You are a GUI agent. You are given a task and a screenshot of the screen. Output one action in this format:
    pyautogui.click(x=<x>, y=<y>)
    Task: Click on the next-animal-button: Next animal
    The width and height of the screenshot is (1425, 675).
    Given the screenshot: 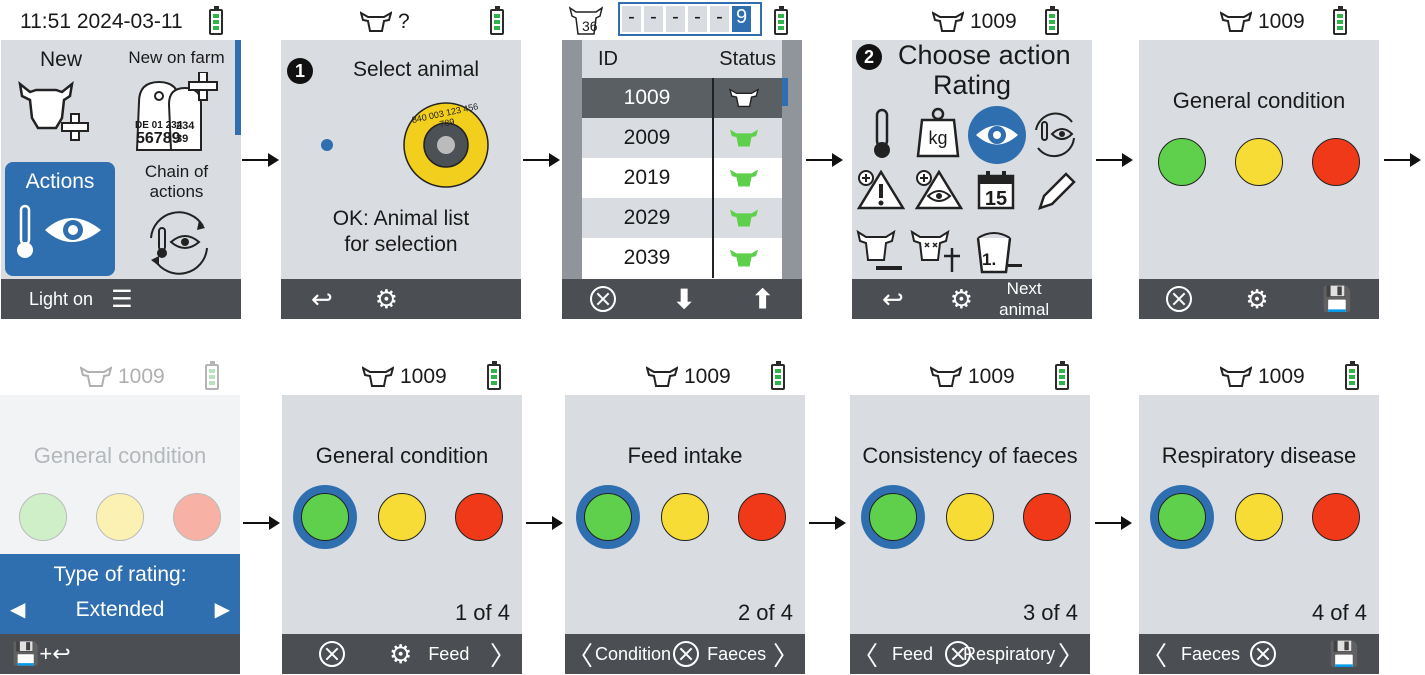 What is the action you would take?
    pyautogui.click(x=1024, y=298)
    